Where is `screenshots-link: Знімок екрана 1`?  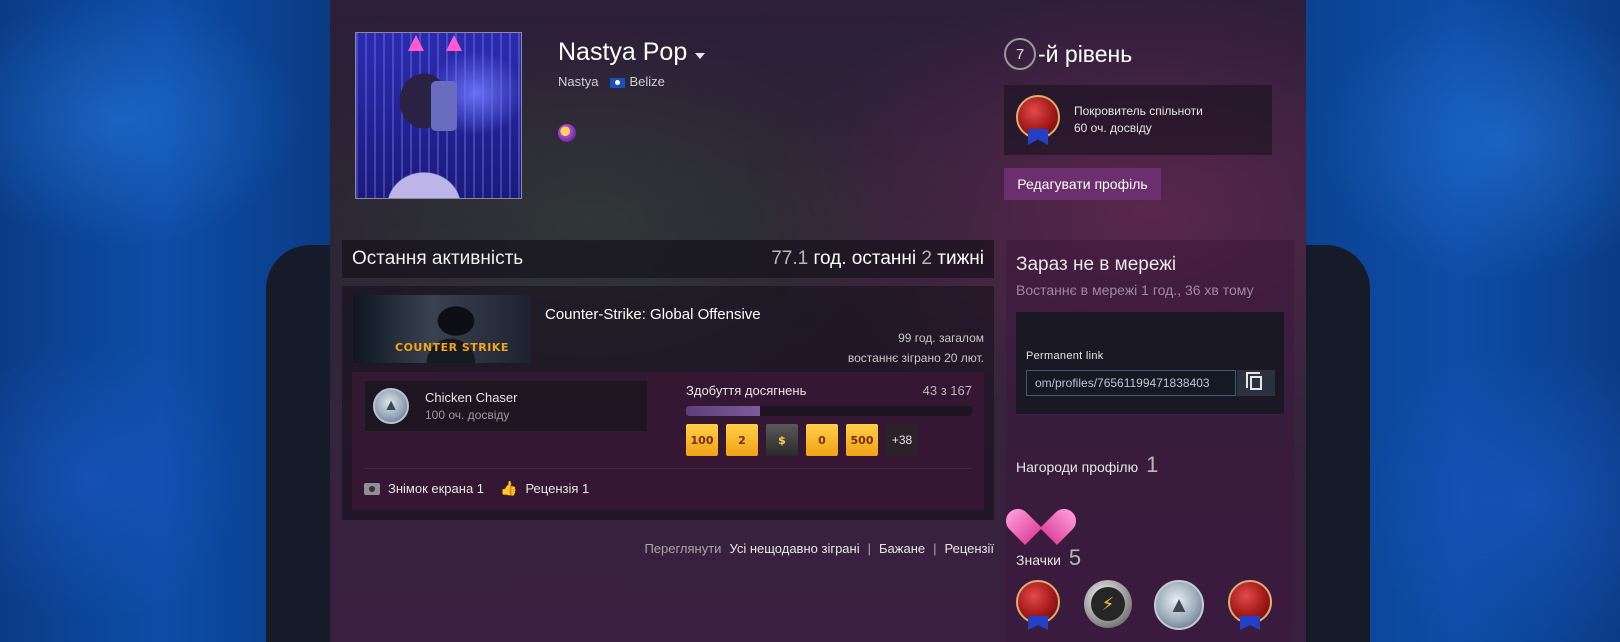 screenshots-link: Знімок екрана 1 is located at coordinates (424, 488).